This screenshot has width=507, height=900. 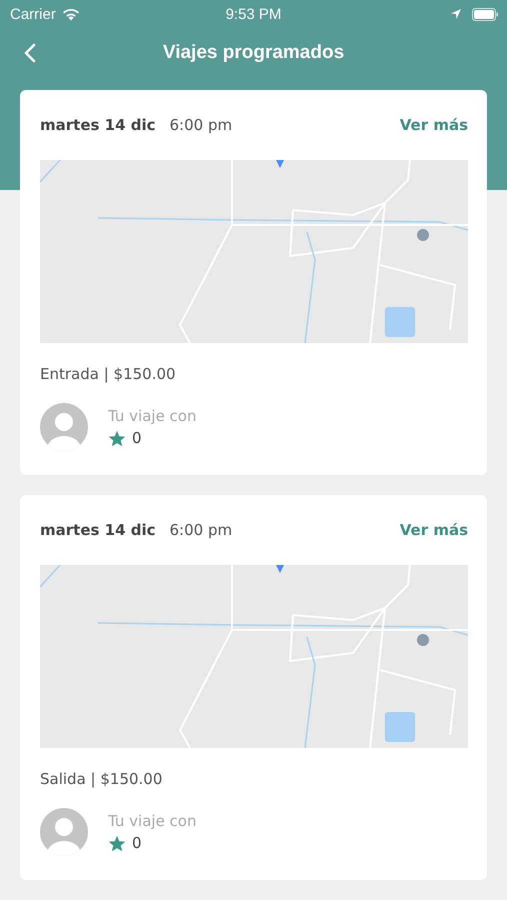 I want to click on location-arrow-icon, so click(x=456, y=14).